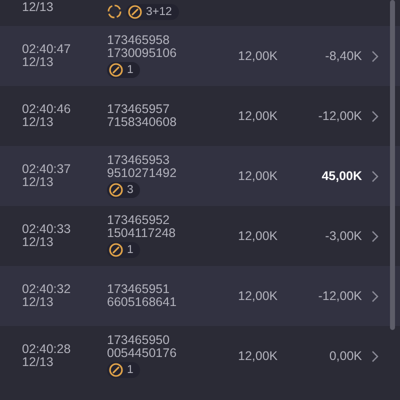  I want to click on scrollbar, so click(392, 165).